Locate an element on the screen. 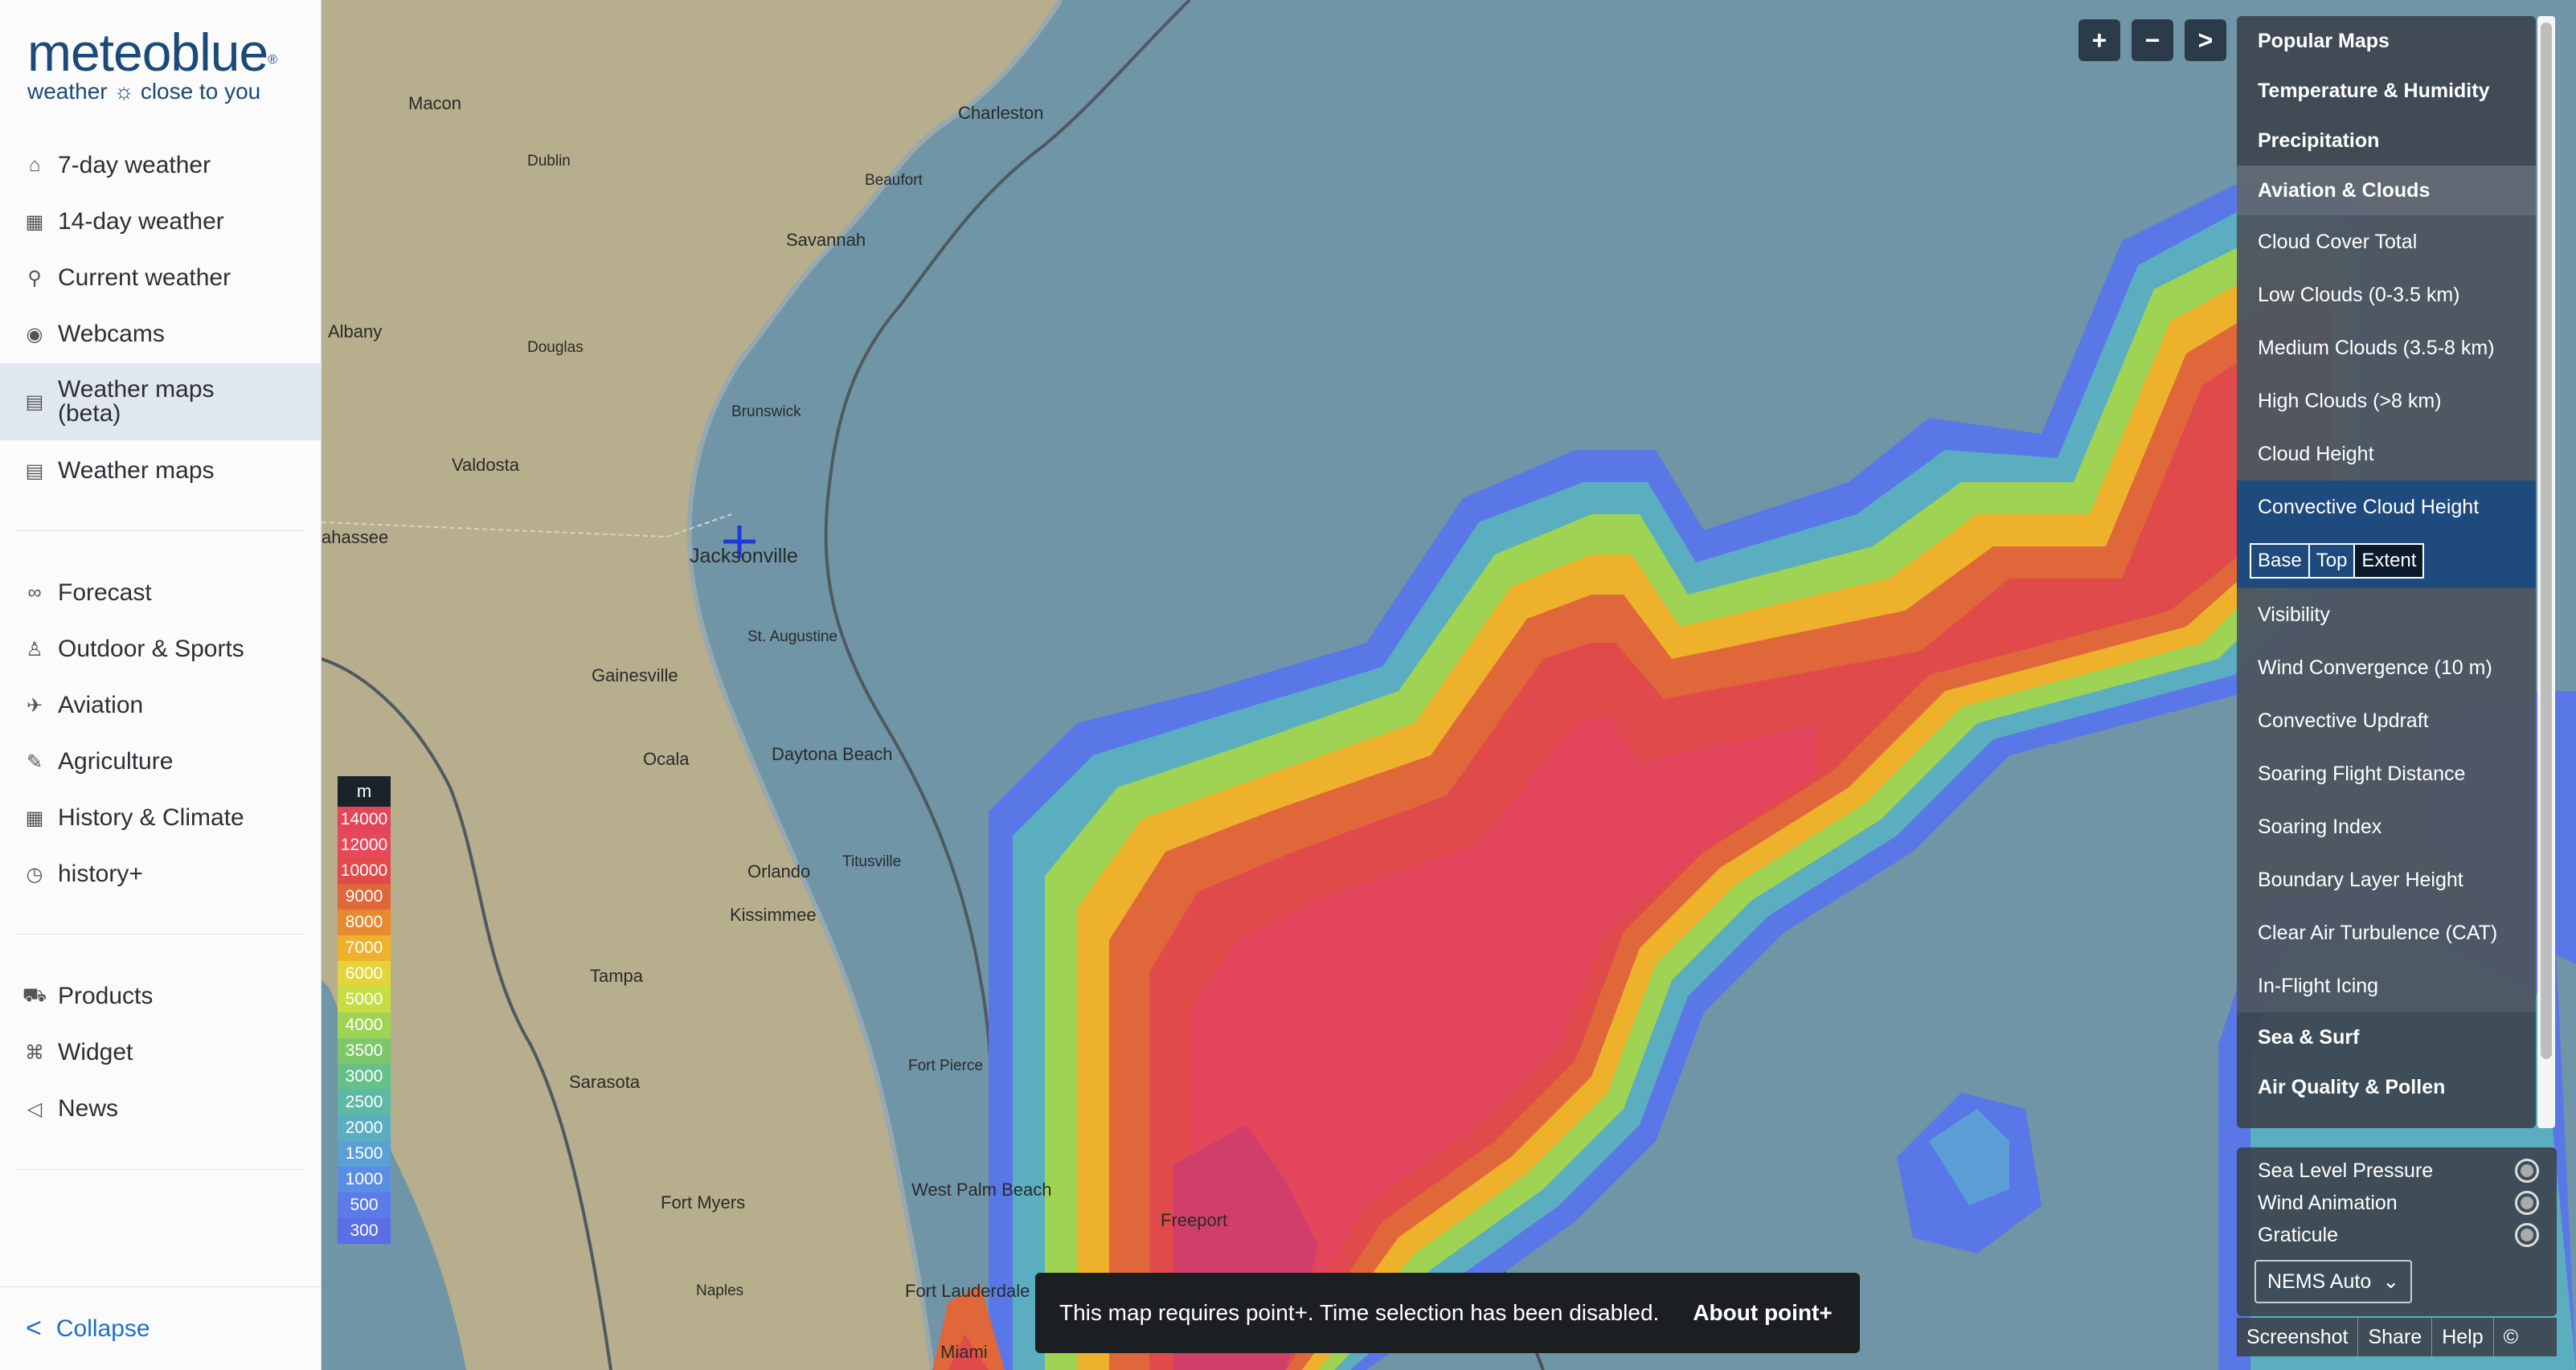 The image size is (2576, 1370). layer-cloud-height: Cloud Height is located at coordinates (2386, 454).